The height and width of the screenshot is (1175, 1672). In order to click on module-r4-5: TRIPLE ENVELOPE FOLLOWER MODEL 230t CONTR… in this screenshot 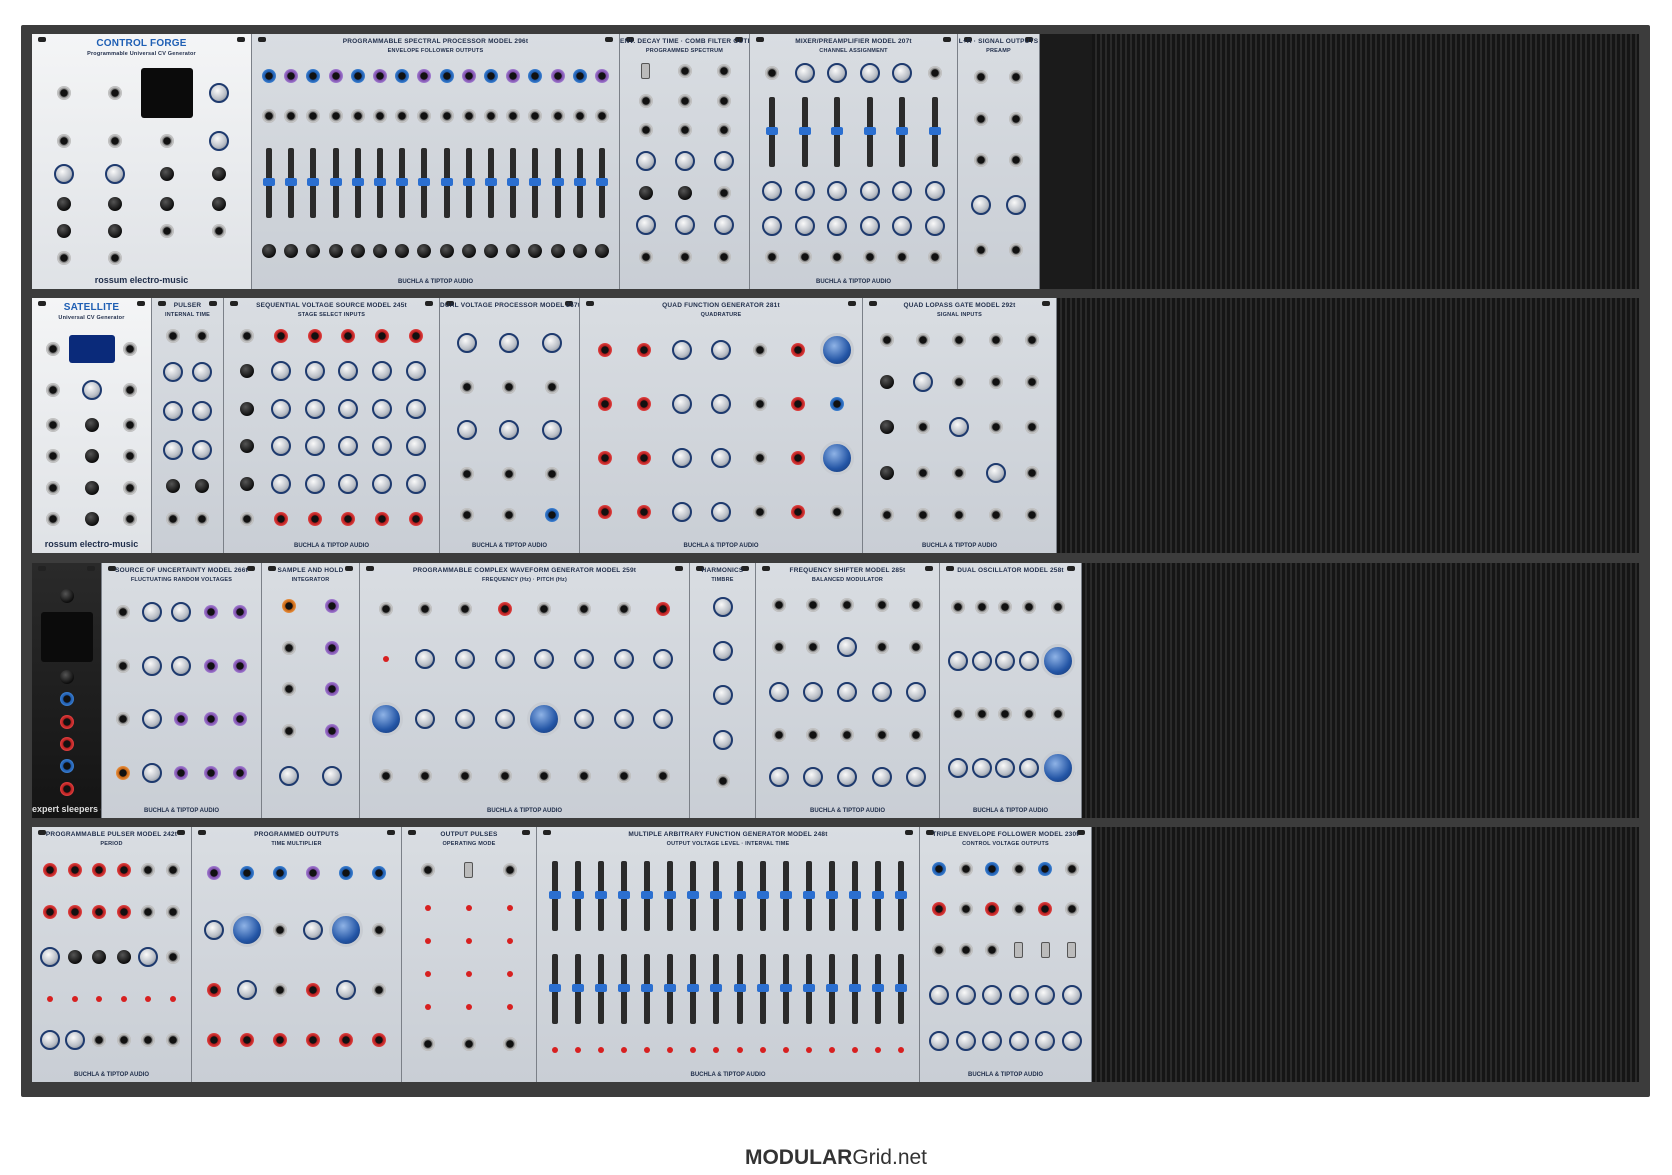, I will do `click(1006, 954)`.